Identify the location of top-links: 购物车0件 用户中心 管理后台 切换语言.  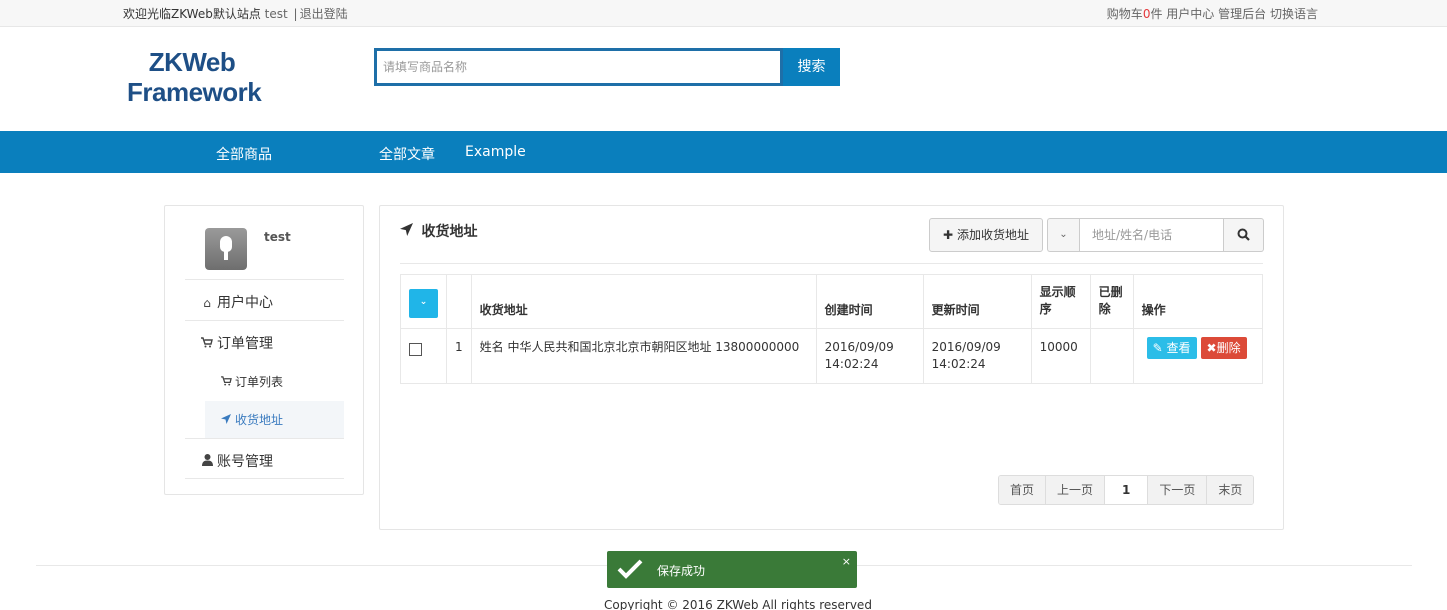
(1212, 13).